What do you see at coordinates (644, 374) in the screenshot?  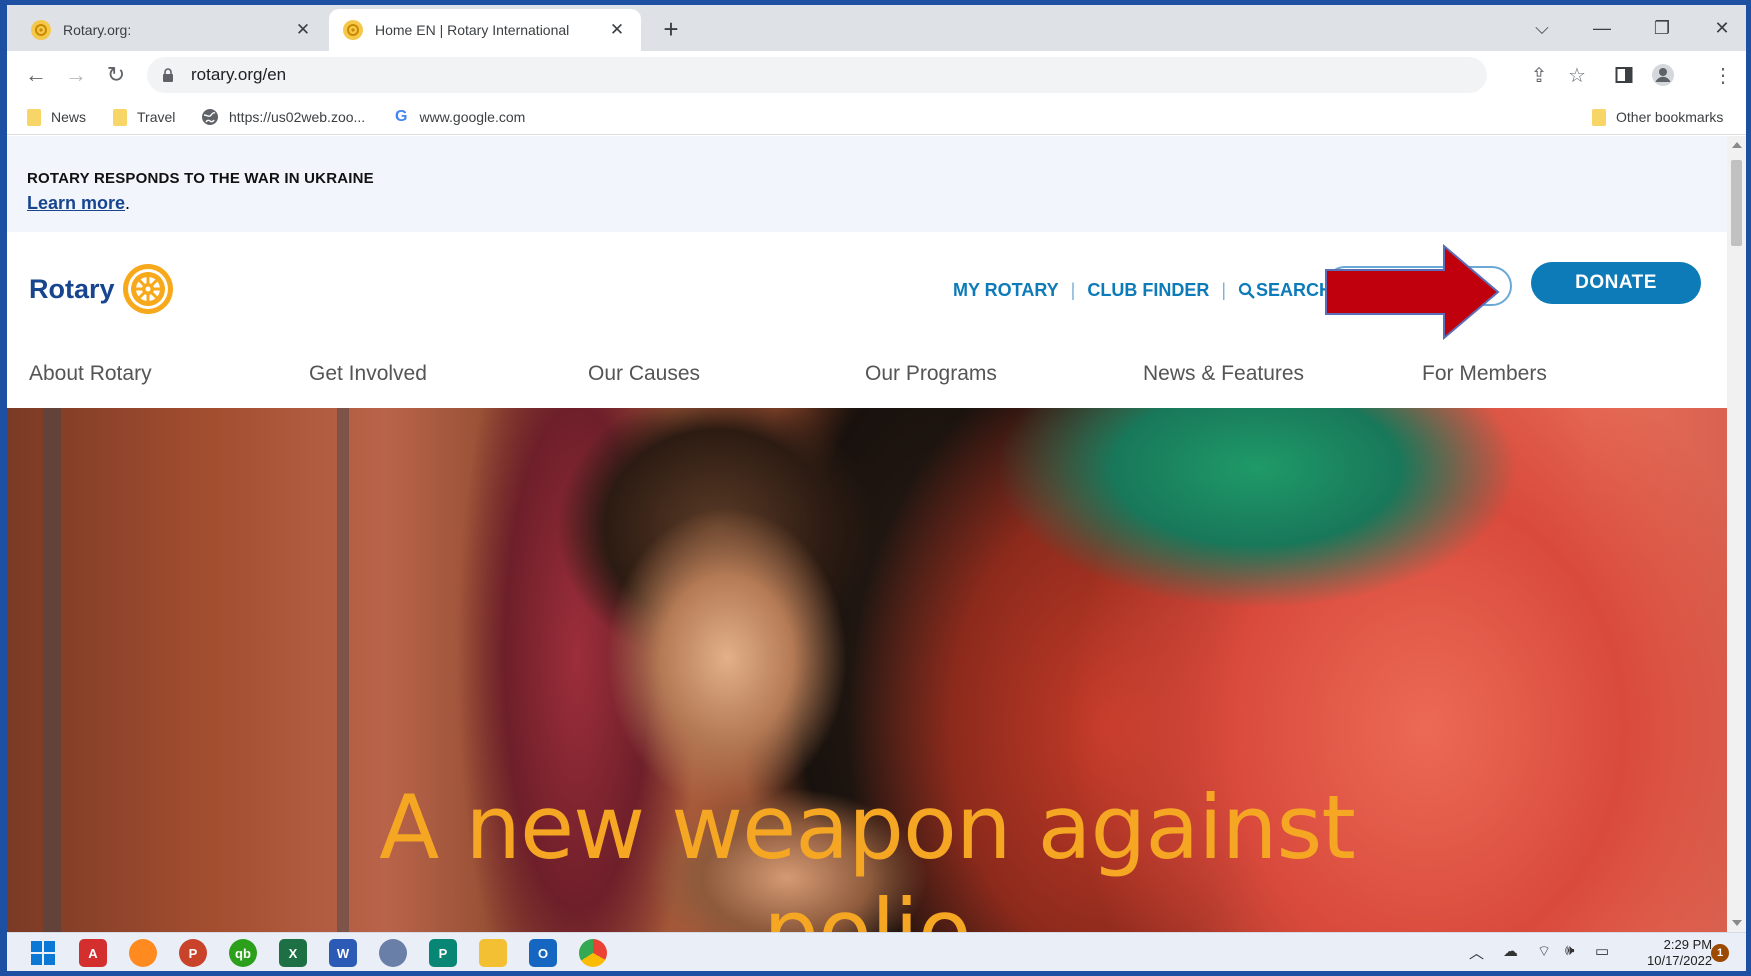 I see `nav-our-causes: Our Causes` at bounding box center [644, 374].